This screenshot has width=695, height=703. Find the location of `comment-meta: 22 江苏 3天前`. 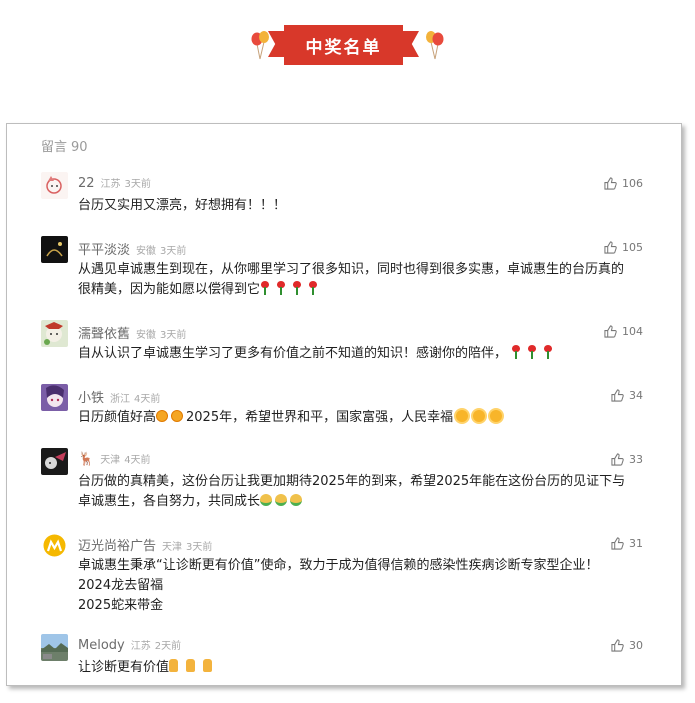

comment-meta: 22 江苏 3天前 is located at coordinates (114, 184).